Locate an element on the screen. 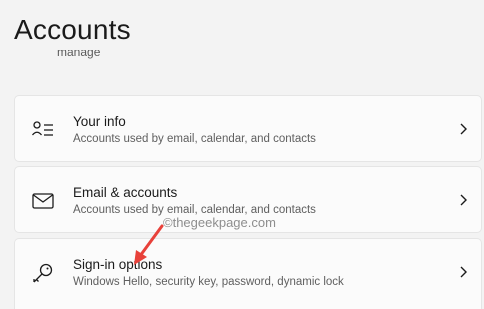  partial-section-label: manage is located at coordinates (79, 54).